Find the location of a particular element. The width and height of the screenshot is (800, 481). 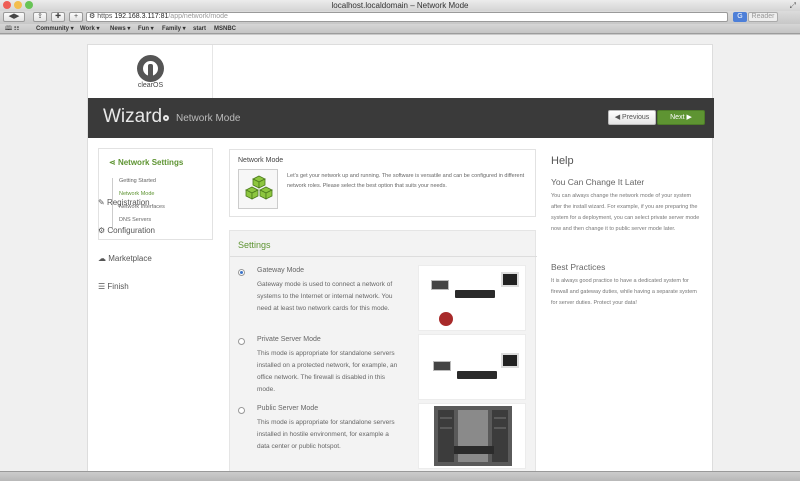

search-engine-icon: G is located at coordinates (740, 17).